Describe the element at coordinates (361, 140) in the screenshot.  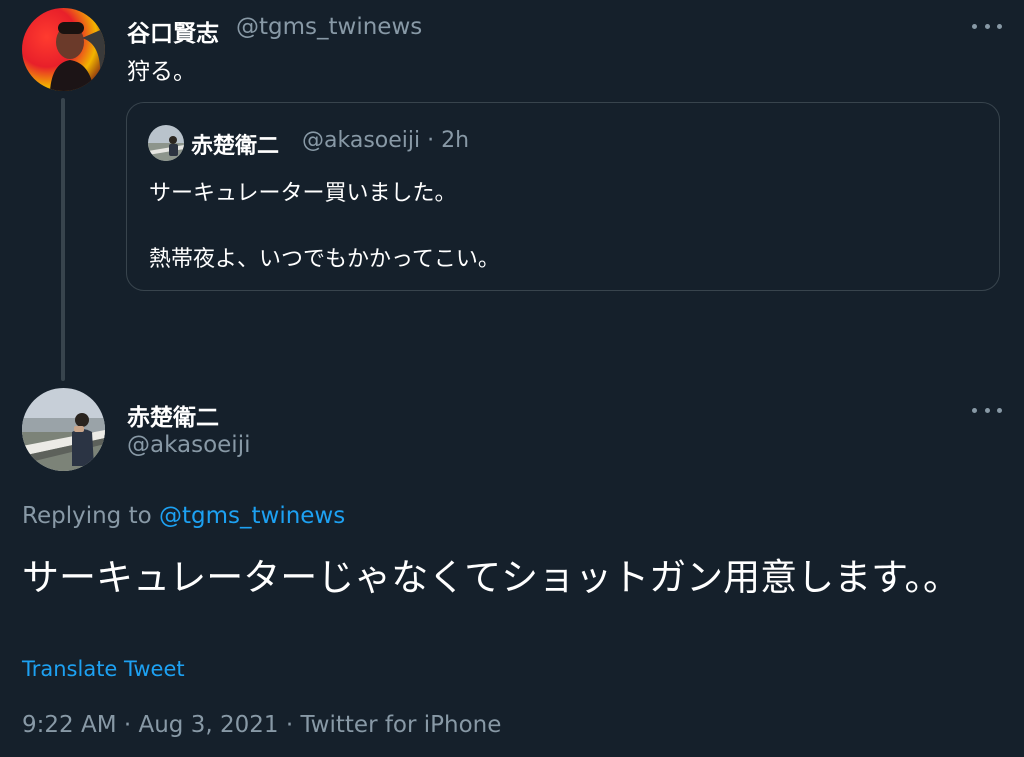
I see `quoted-author-handle: @akasoeiji` at that location.